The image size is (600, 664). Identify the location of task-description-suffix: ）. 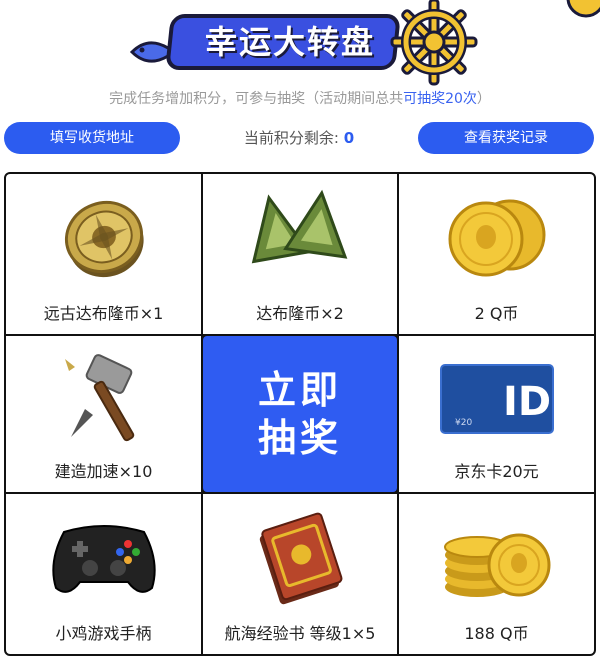
(483, 99).